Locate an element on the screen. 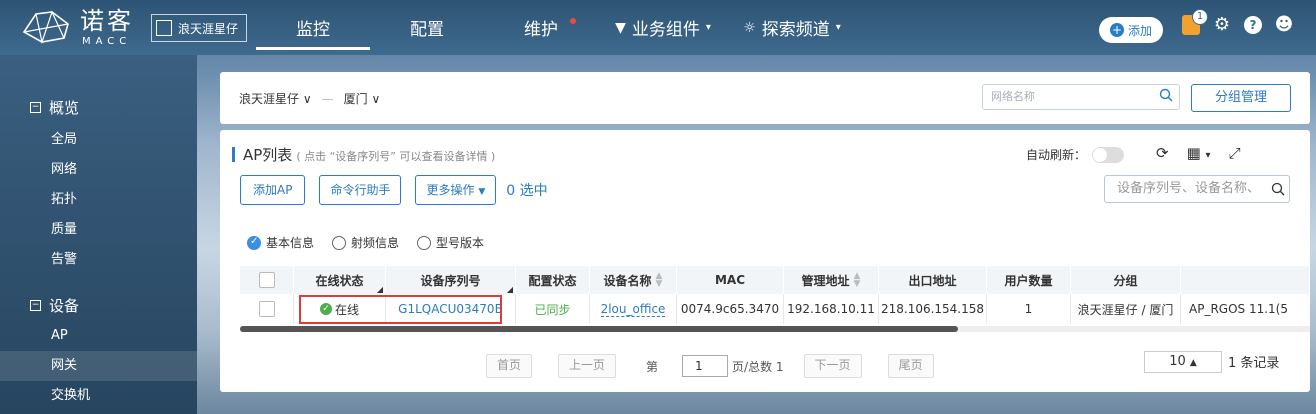 Image resolution: width=1316 pixels, height=414 pixels. radio-rf-info: 射频信息 is located at coordinates (365, 242).